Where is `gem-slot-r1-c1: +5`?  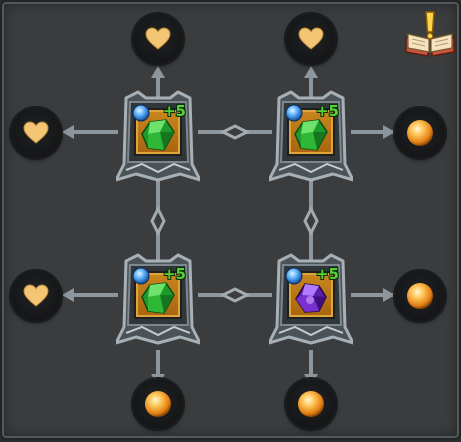
gem-slot-r1-c1: +5 is located at coordinates (158, 134).